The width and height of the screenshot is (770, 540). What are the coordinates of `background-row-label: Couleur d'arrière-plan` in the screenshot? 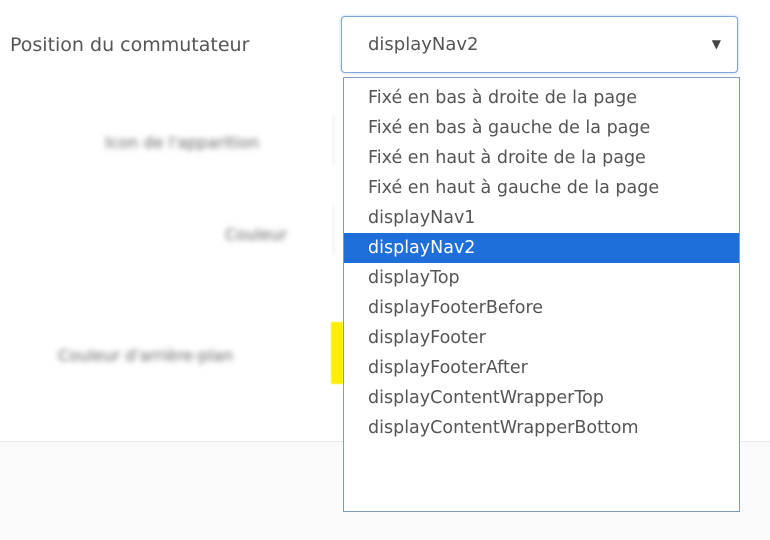 It's located at (146, 355).